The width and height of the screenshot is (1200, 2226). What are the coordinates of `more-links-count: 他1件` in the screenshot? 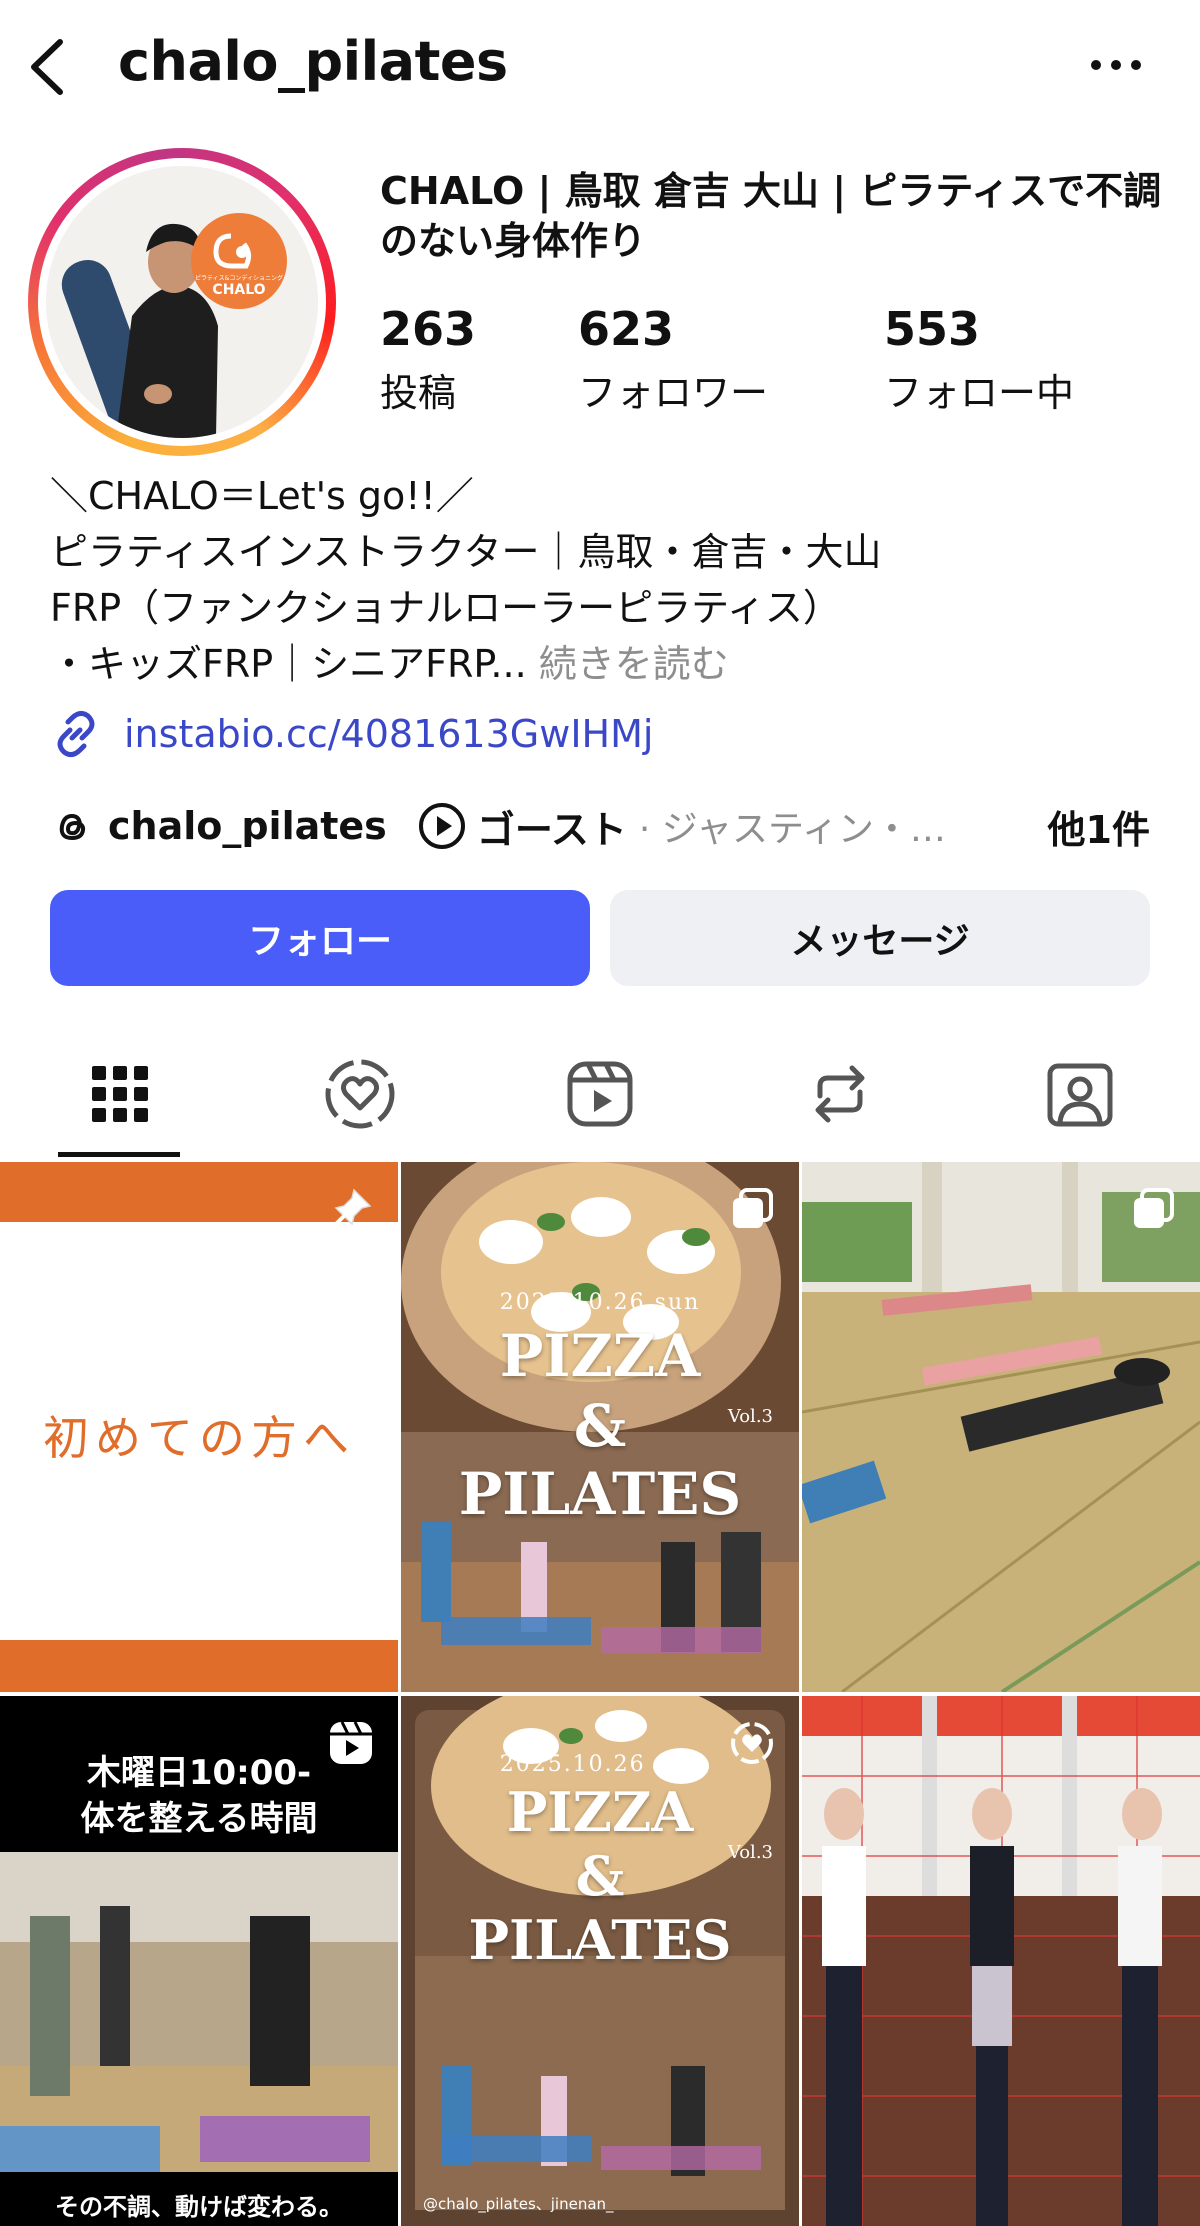 It's located at (1099, 826).